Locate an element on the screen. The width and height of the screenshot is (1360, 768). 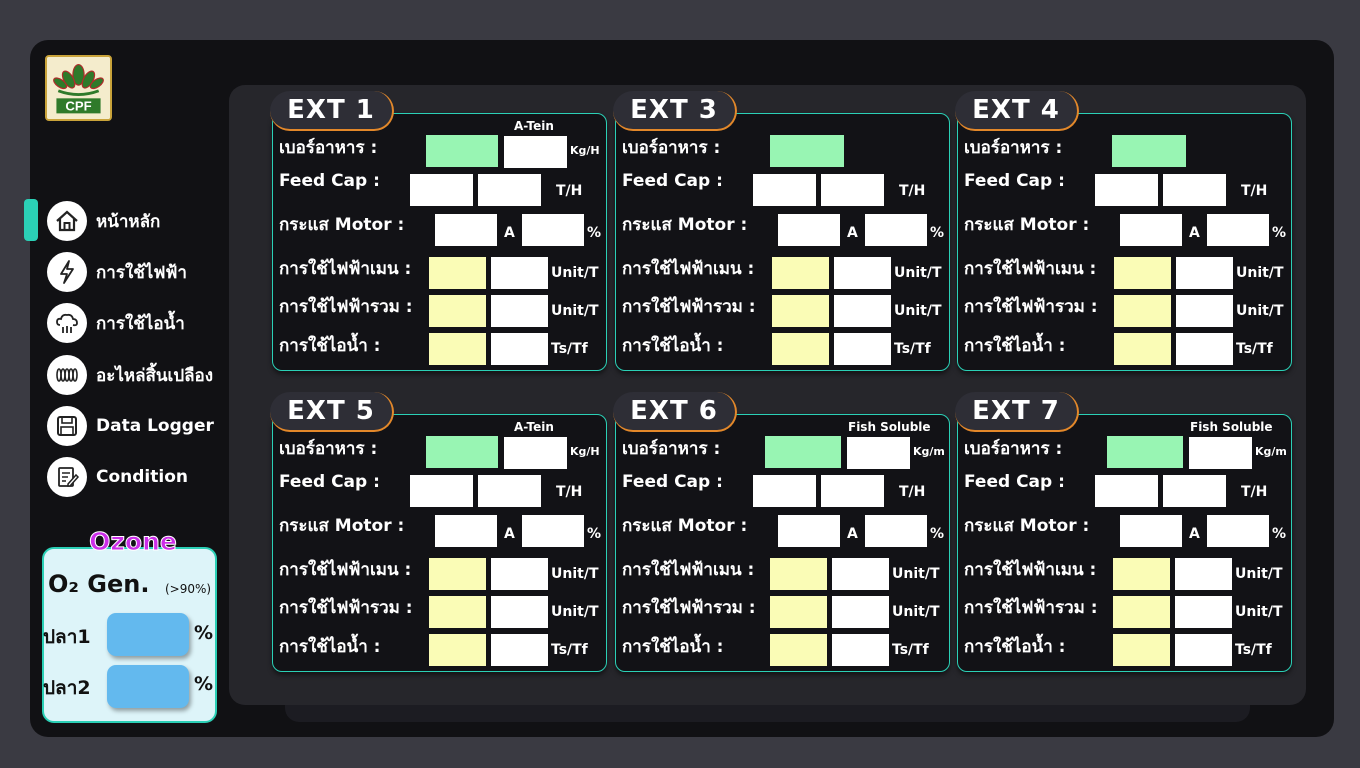
ext7-main-power-value-field is located at coordinates (1203, 574).